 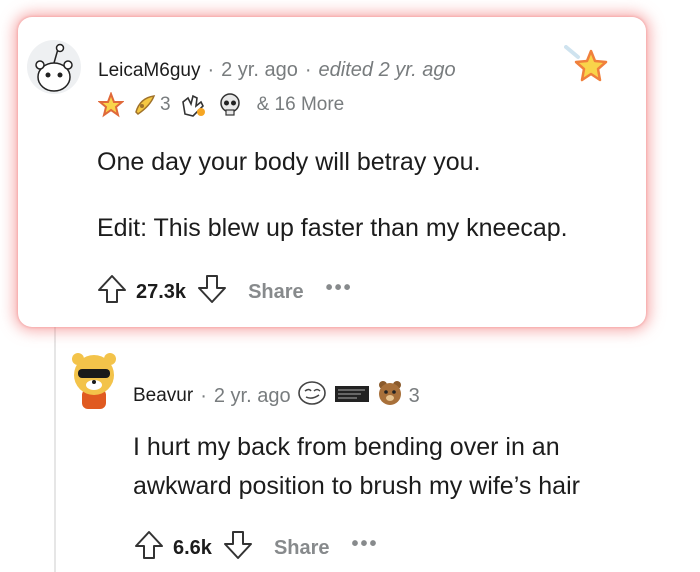 What do you see at coordinates (149, 71) in the screenshot?
I see `username: LeicaM6guy` at bounding box center [149, 71].